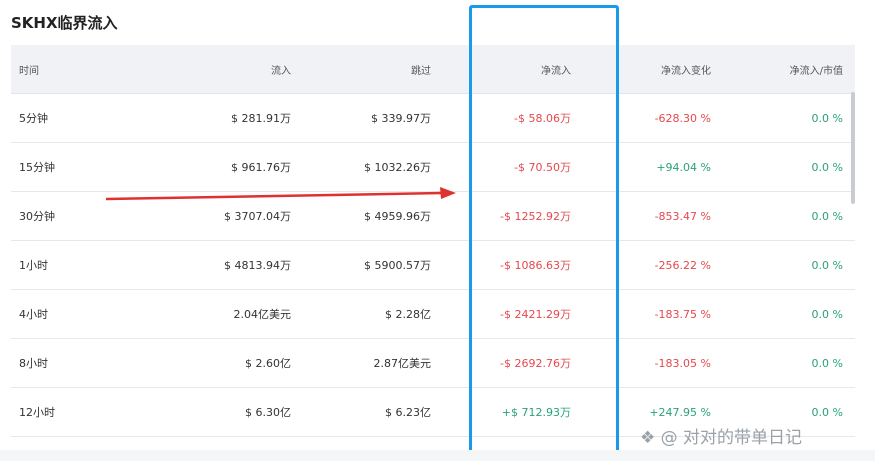 Image resolution: width=875 pixels, height=461 pixels. I want to click on cell-inflow: $ 3707.04万, so click(257, 216).